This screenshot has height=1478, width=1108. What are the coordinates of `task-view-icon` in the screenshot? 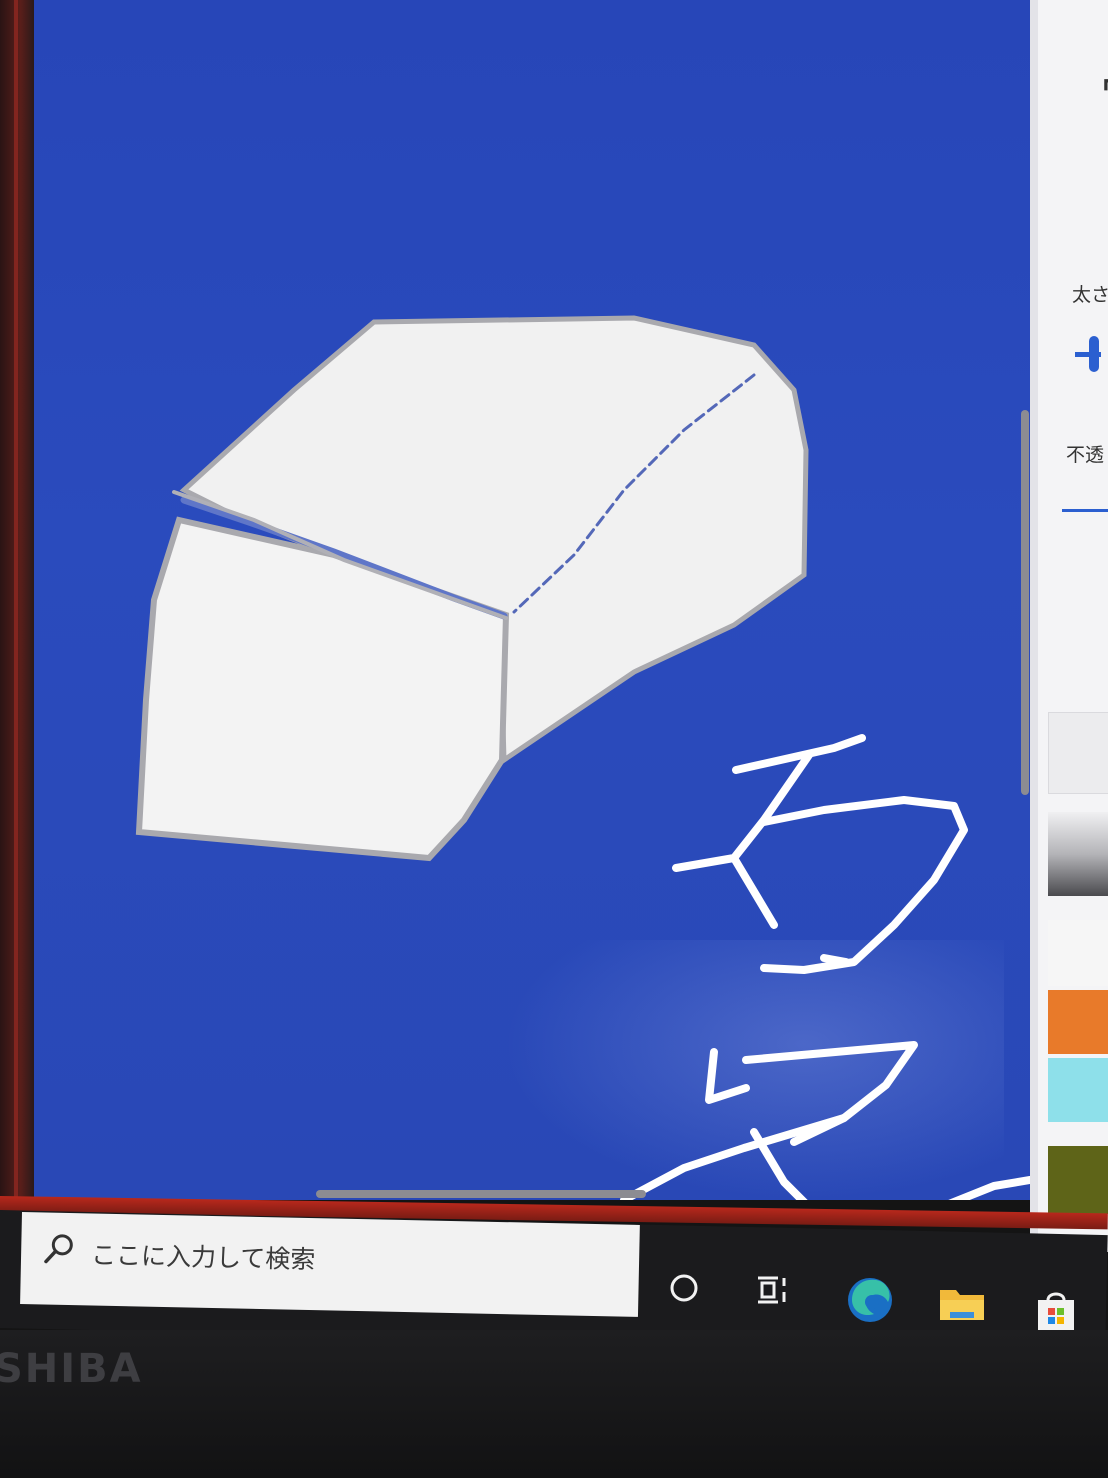 It's located at (772, 1290).